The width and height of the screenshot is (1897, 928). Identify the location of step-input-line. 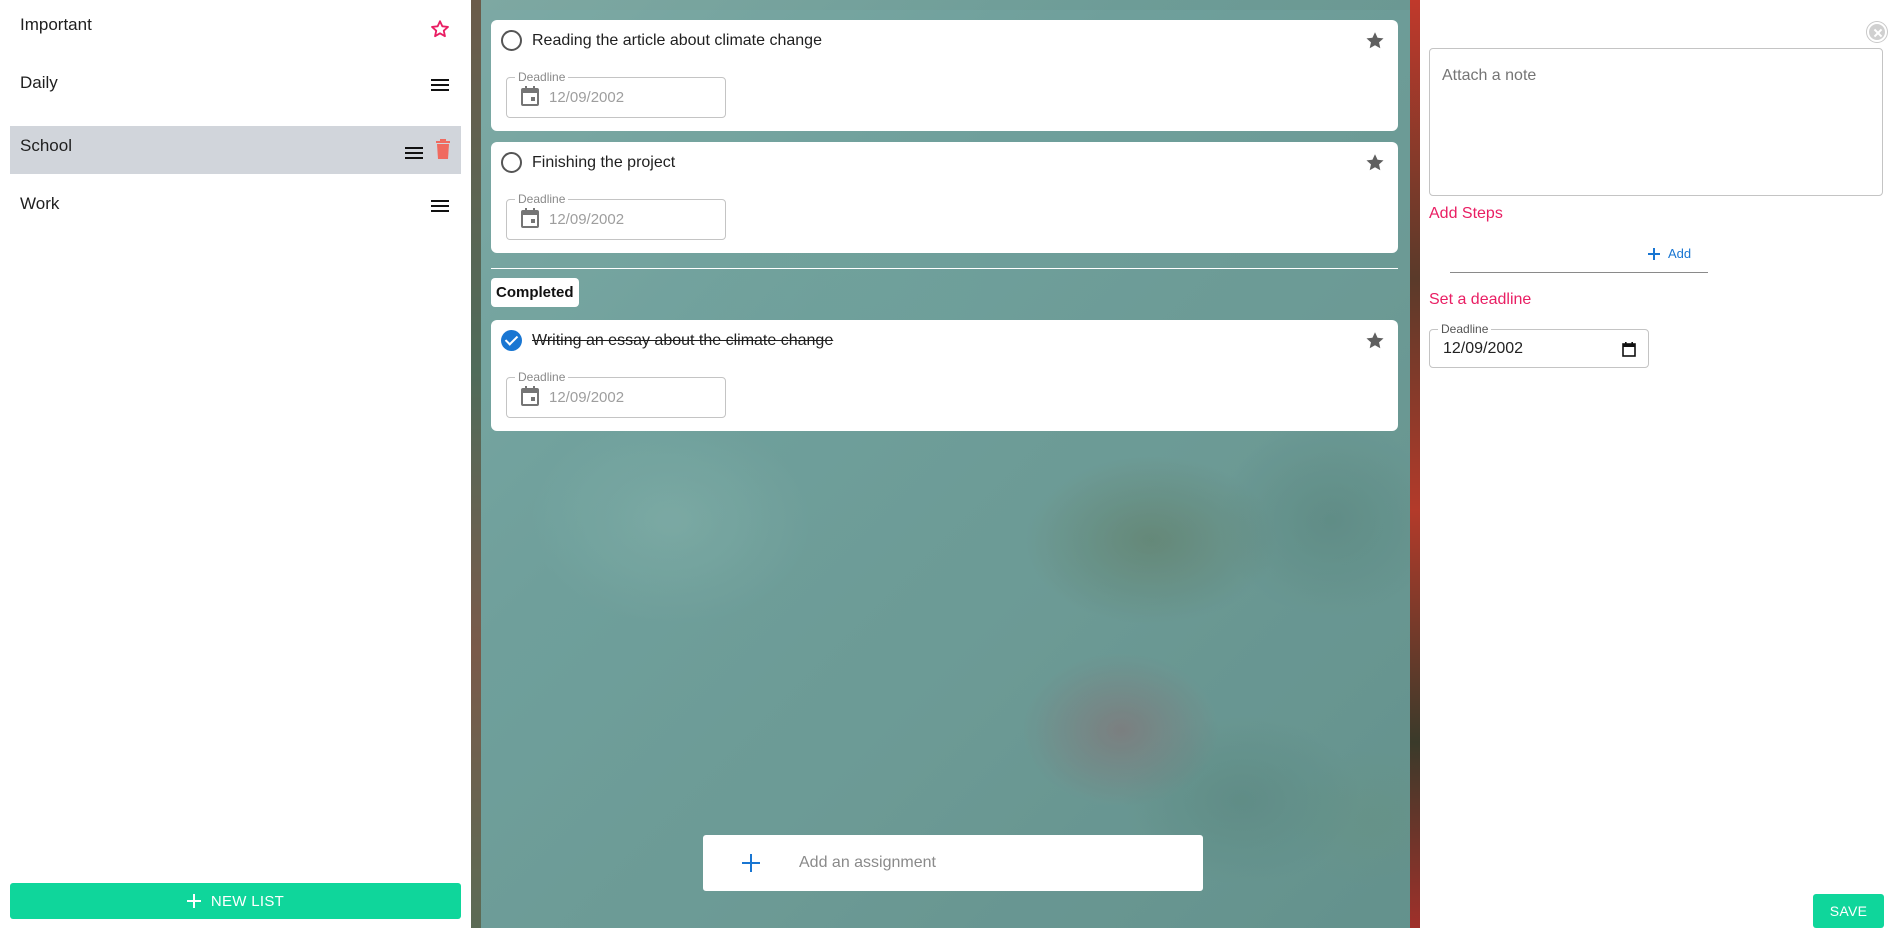
(1579, 272).